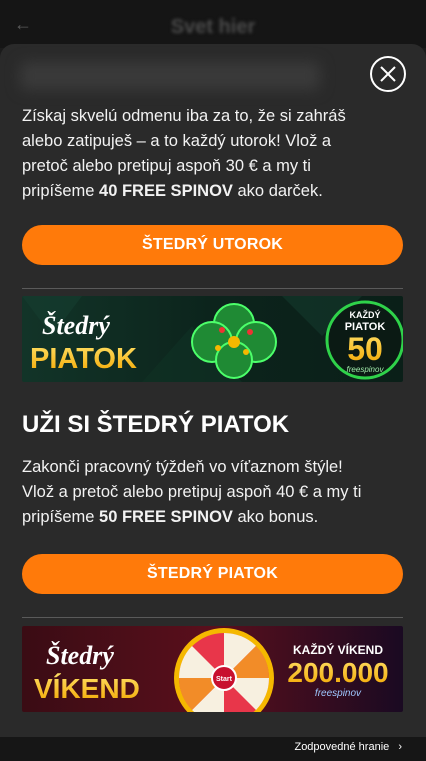  What do you see at coordinates (338, 649) in the screenshot?
I see `weekend-label: KAŽDÝ VÍKEND` at bounding box center [338, 649].